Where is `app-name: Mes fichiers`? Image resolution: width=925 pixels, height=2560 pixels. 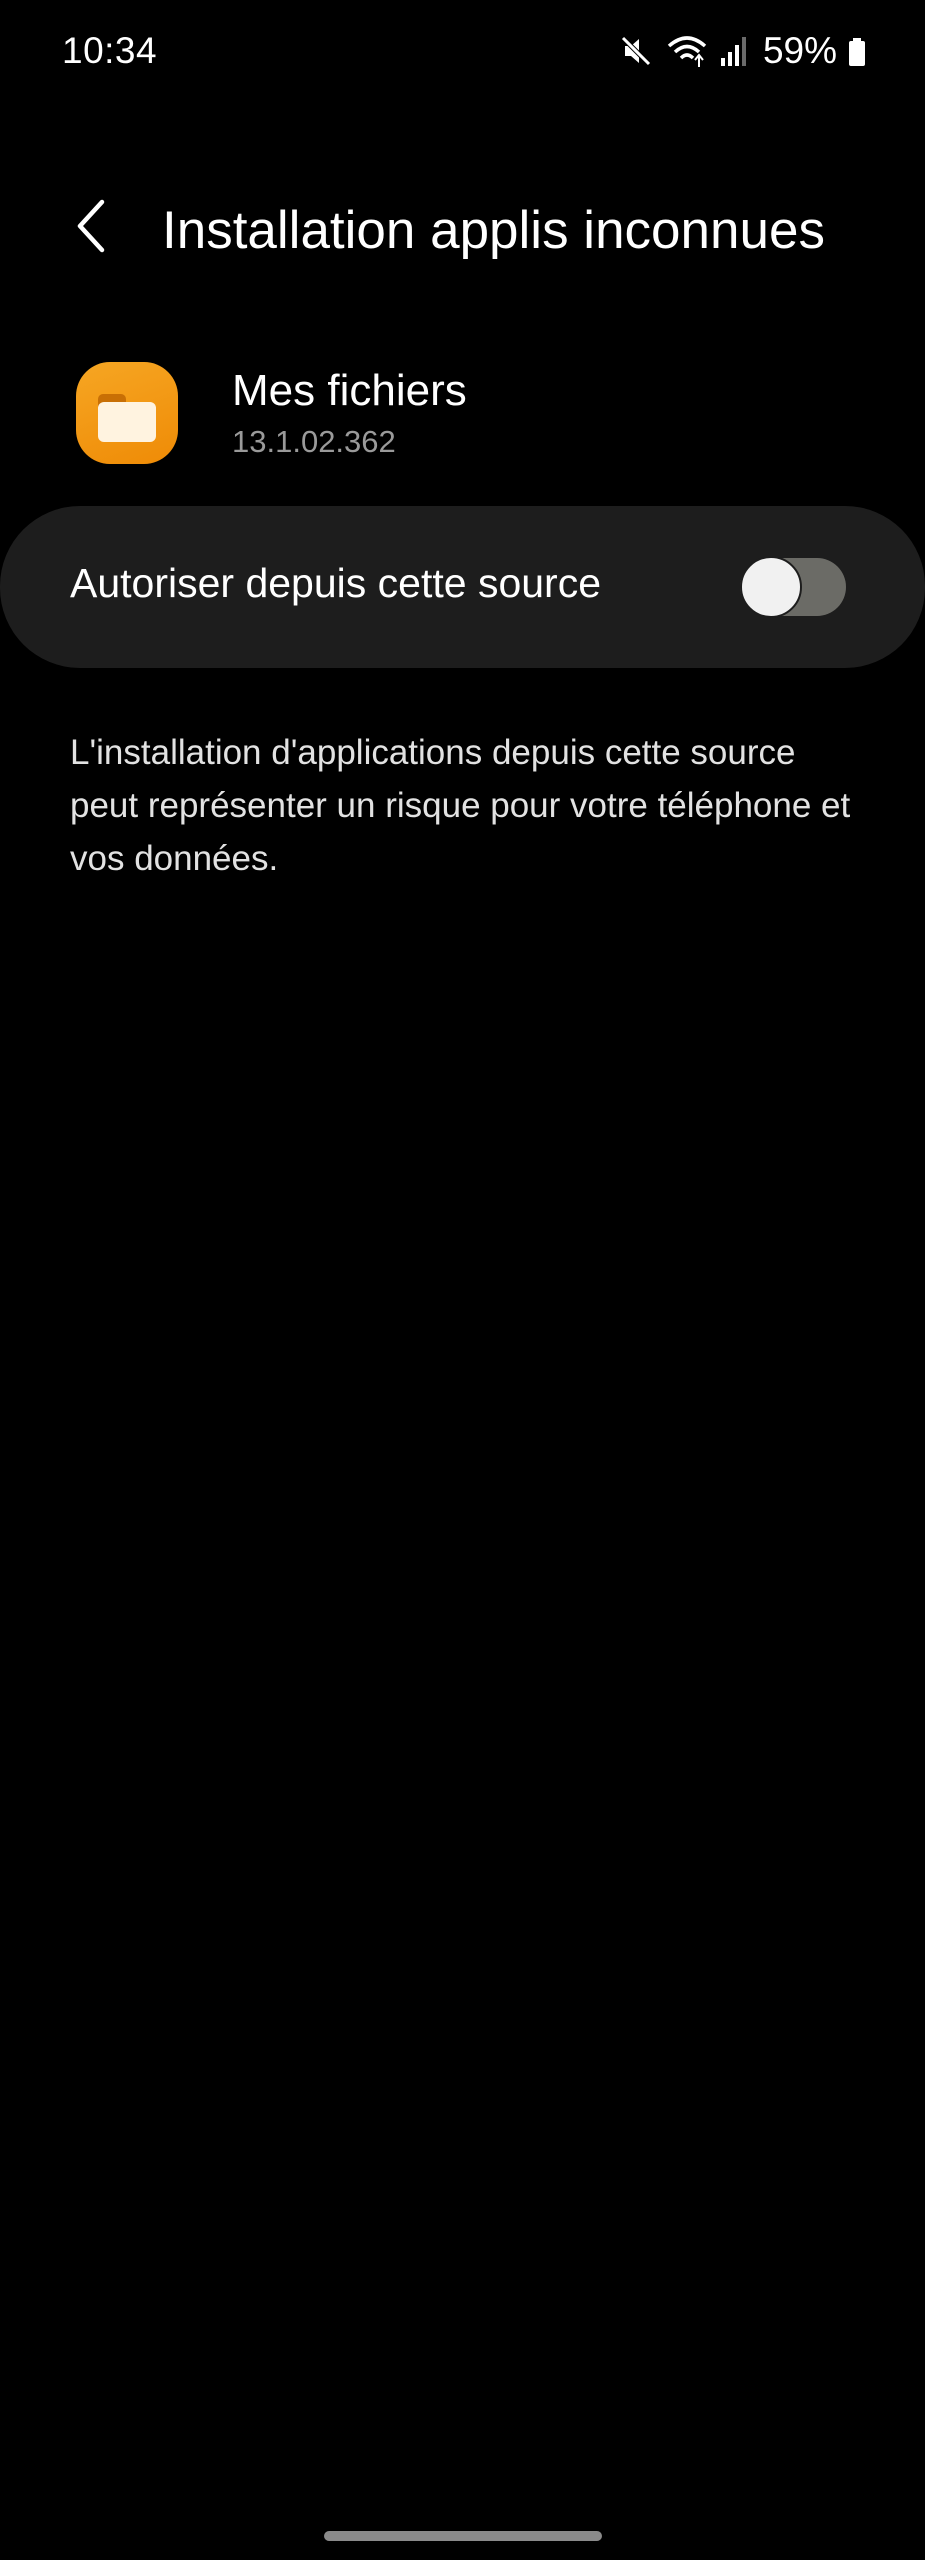
app-name: Mes fichiers is located at coordinates (349, 390).